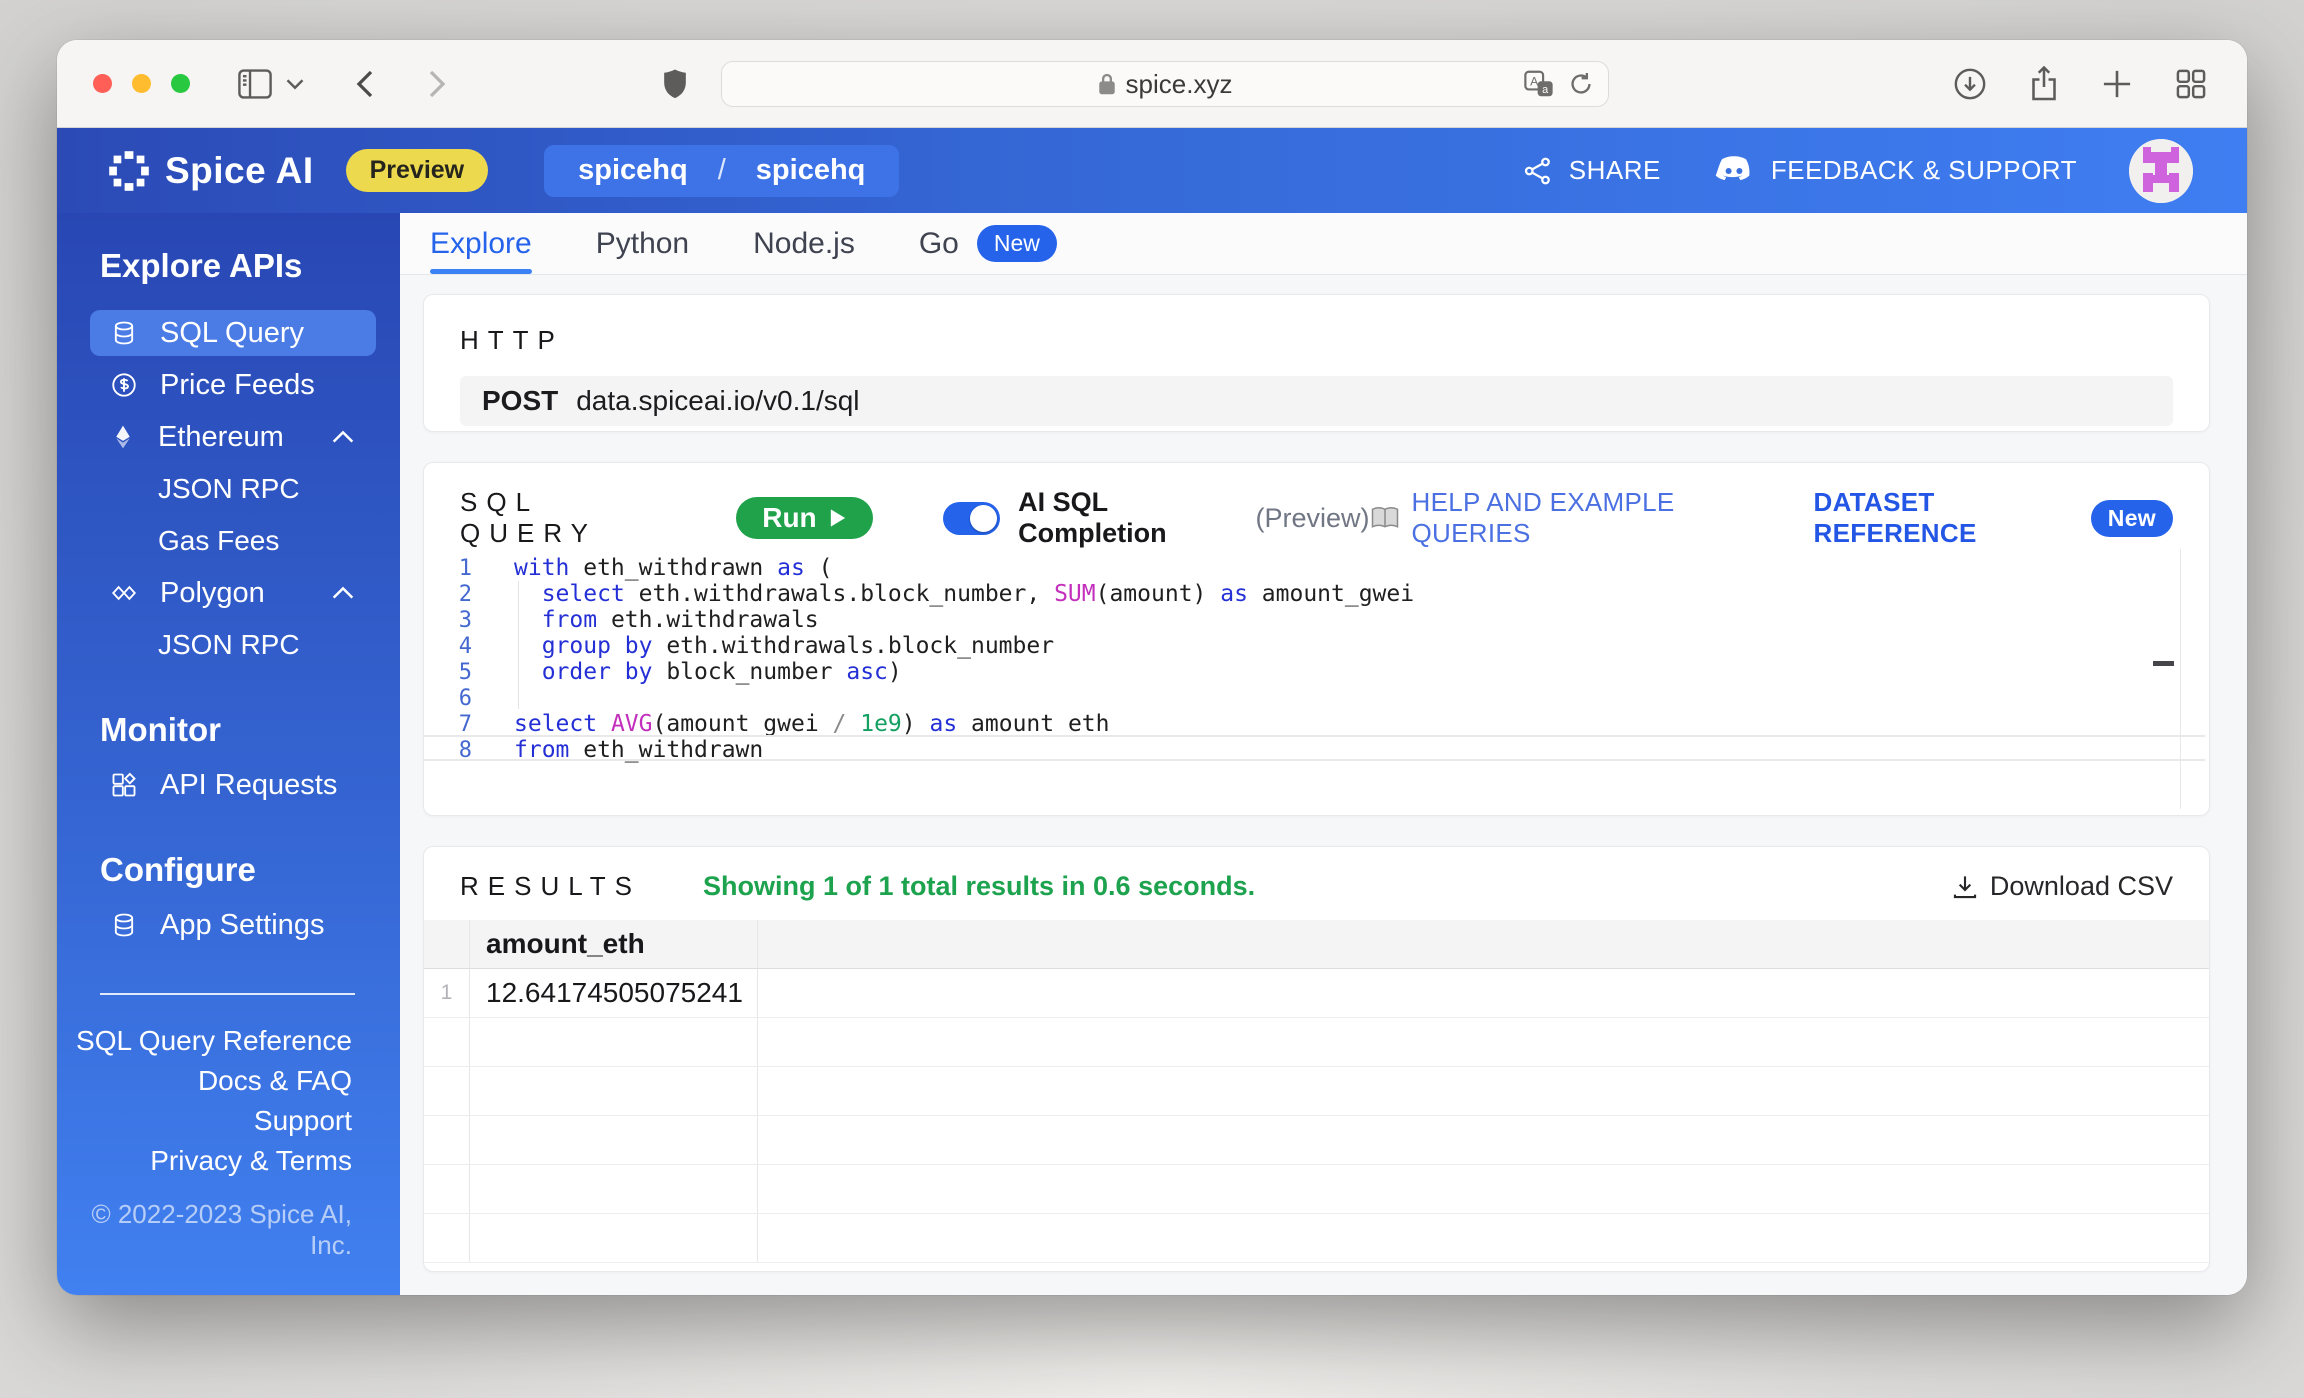  I want to click on grid-tiles-icon, so click(124, 785).